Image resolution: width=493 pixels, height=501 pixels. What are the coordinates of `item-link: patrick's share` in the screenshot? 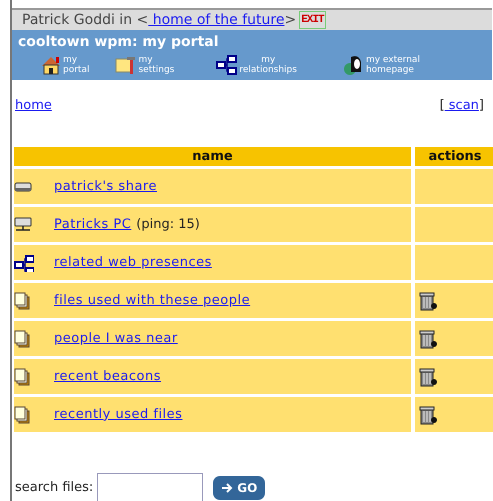 It's located at (105, 186).